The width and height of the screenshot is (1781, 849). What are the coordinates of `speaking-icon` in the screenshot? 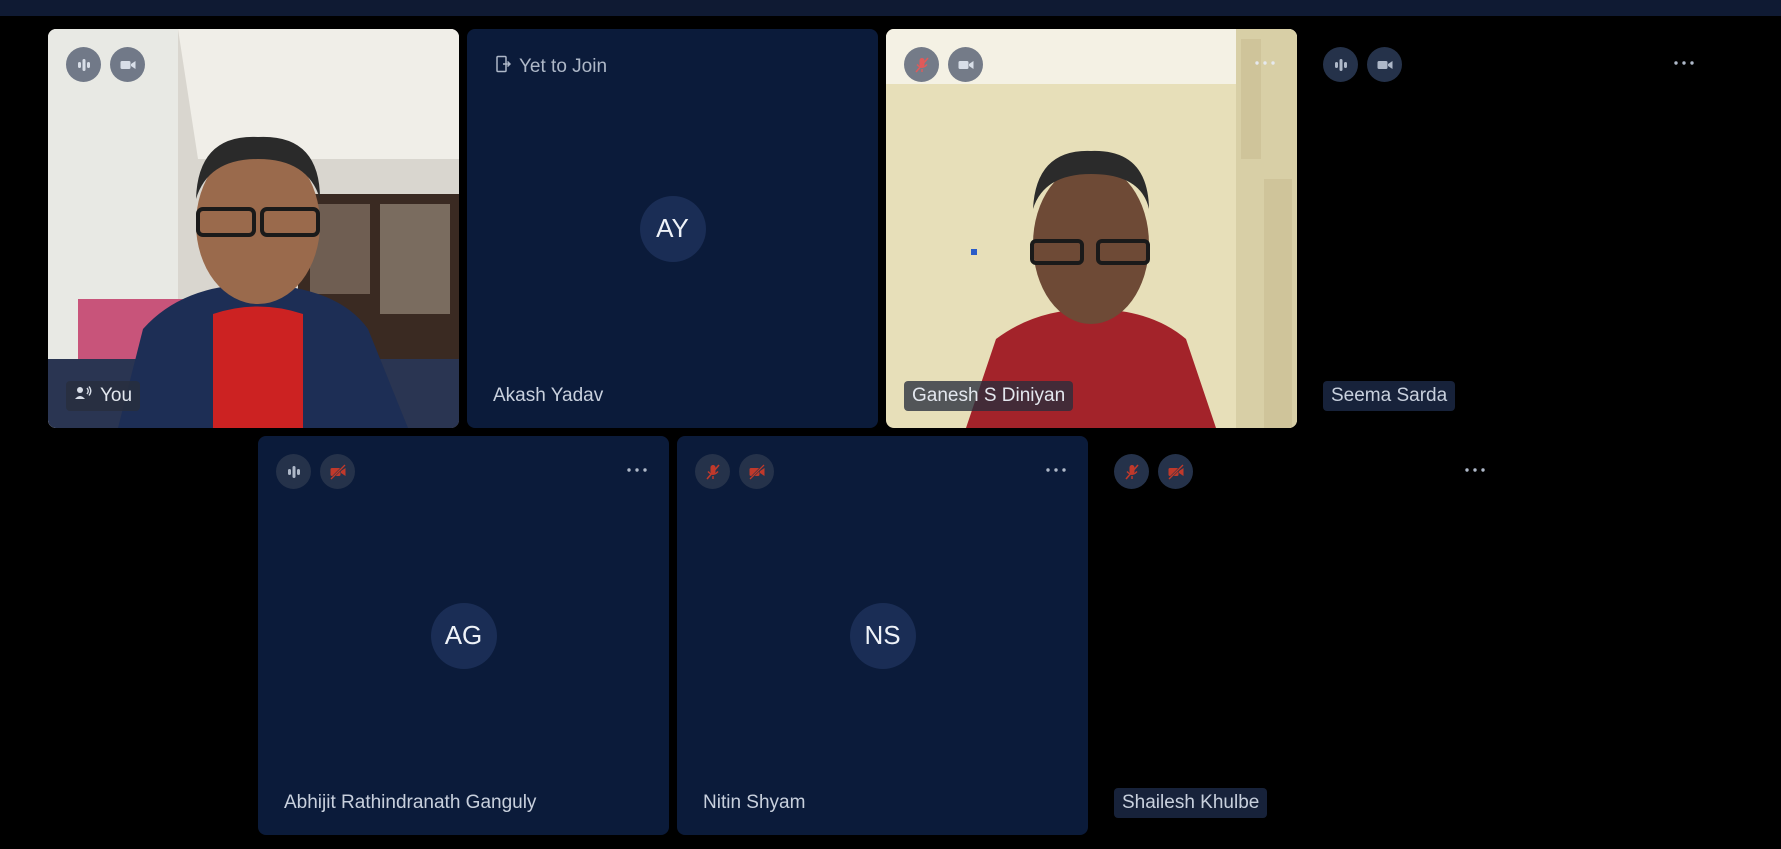 It's located at (83, 396).